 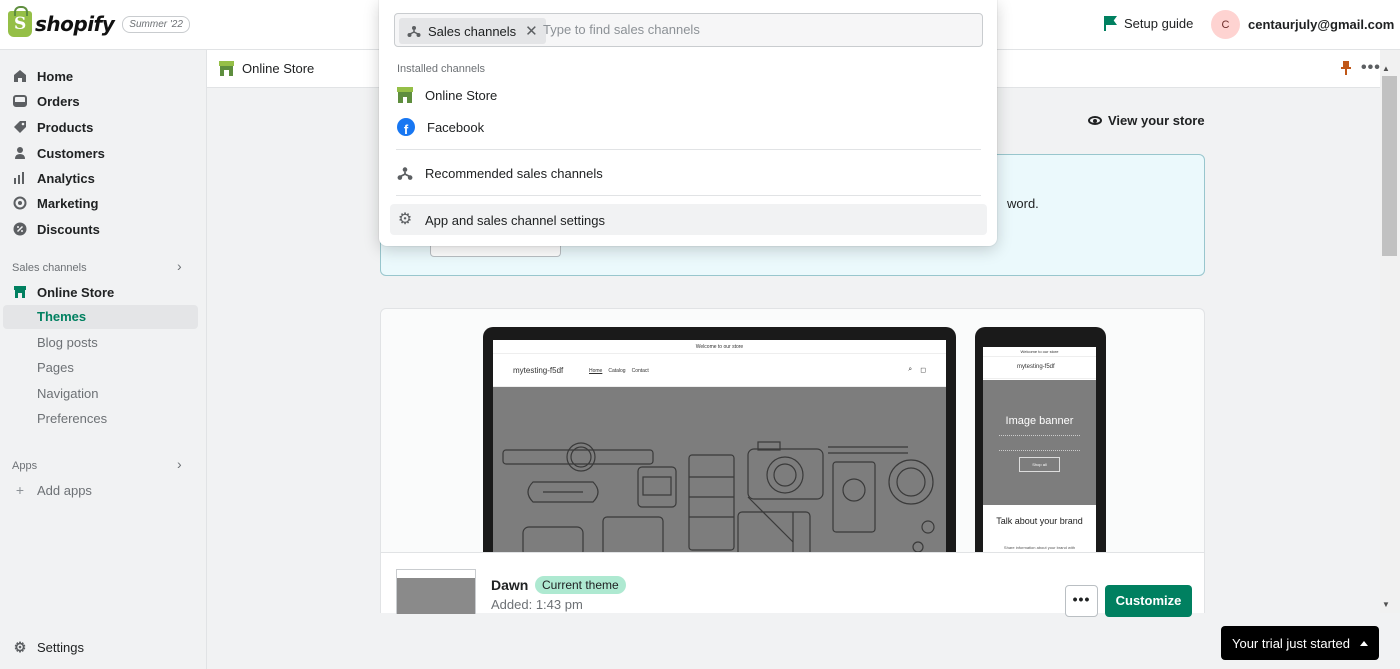 What do you see at coordinates (719, 472) in the screenshot?
I see `preview-hero-image` at bounding box center [719, 472].